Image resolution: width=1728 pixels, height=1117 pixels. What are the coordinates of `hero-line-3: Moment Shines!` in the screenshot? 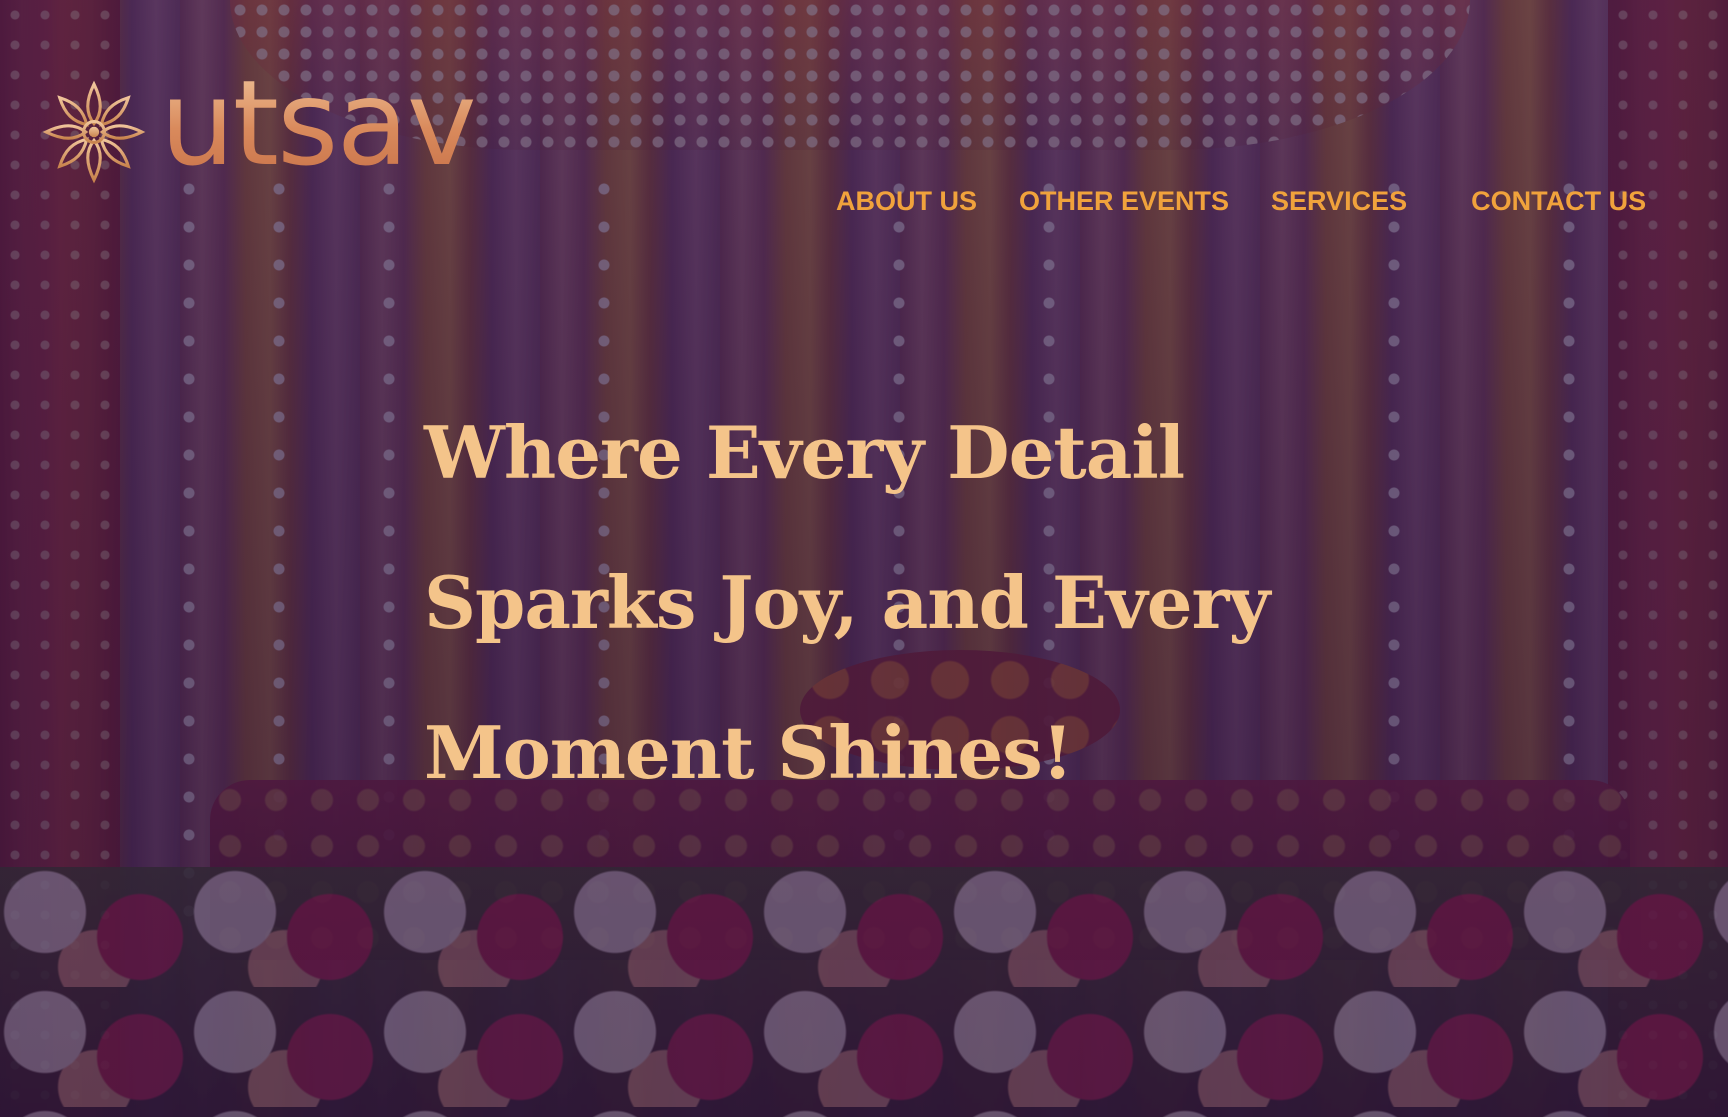 It's located at (748, 752).